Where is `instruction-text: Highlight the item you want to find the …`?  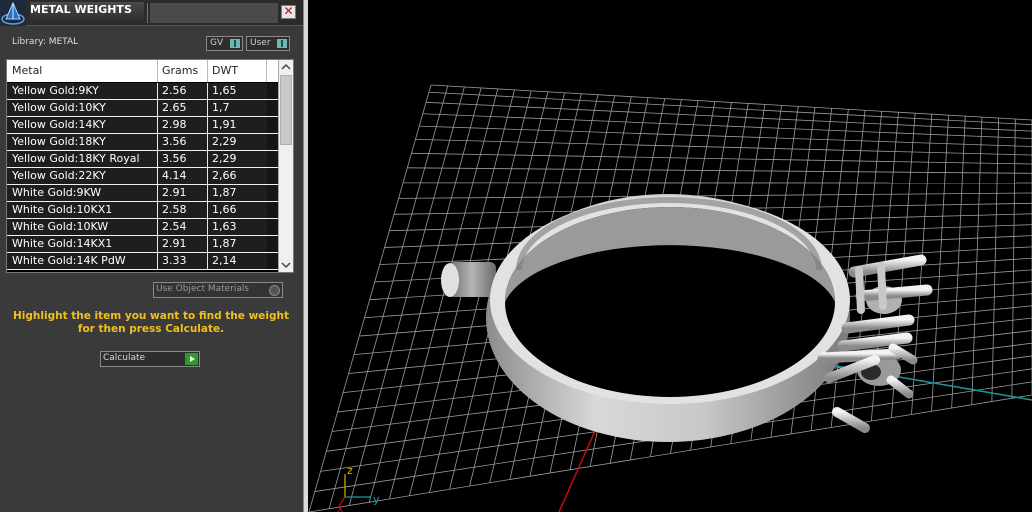 instruction-text: Highlight the item you want to find the … is located at coordinates (151, 322).